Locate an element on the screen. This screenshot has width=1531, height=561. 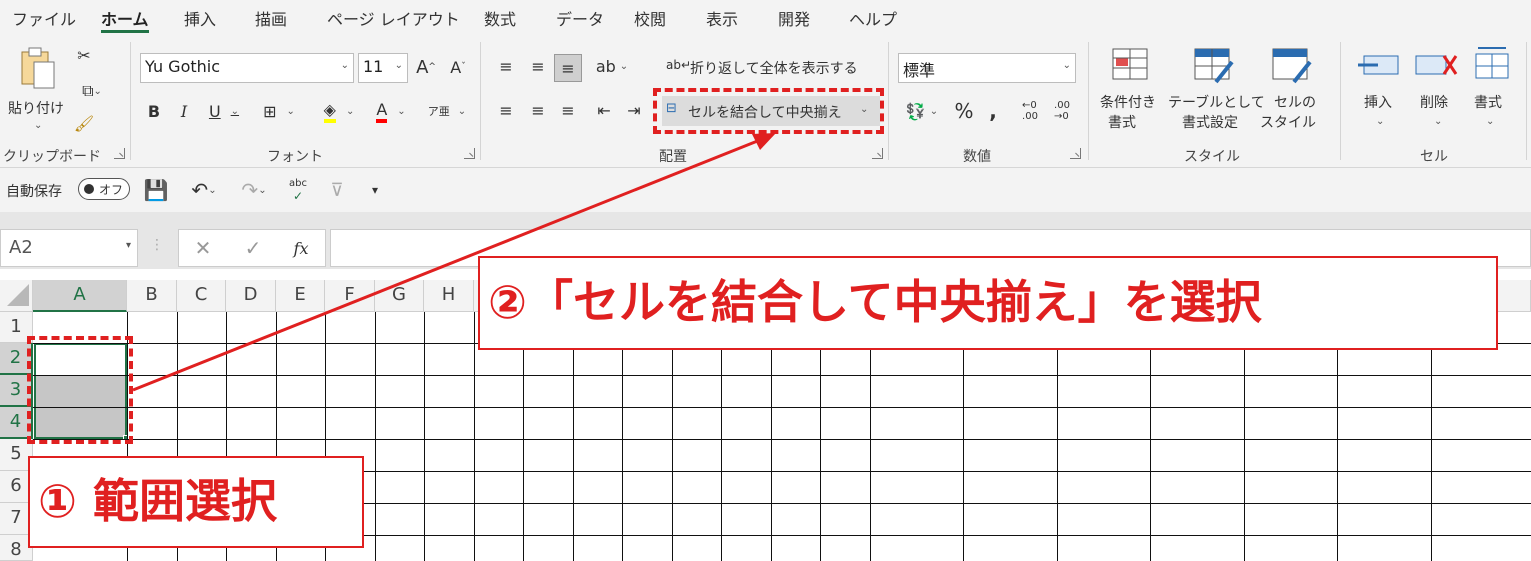
align-middle-icon: ≡ is located at coordinates (538, 66).